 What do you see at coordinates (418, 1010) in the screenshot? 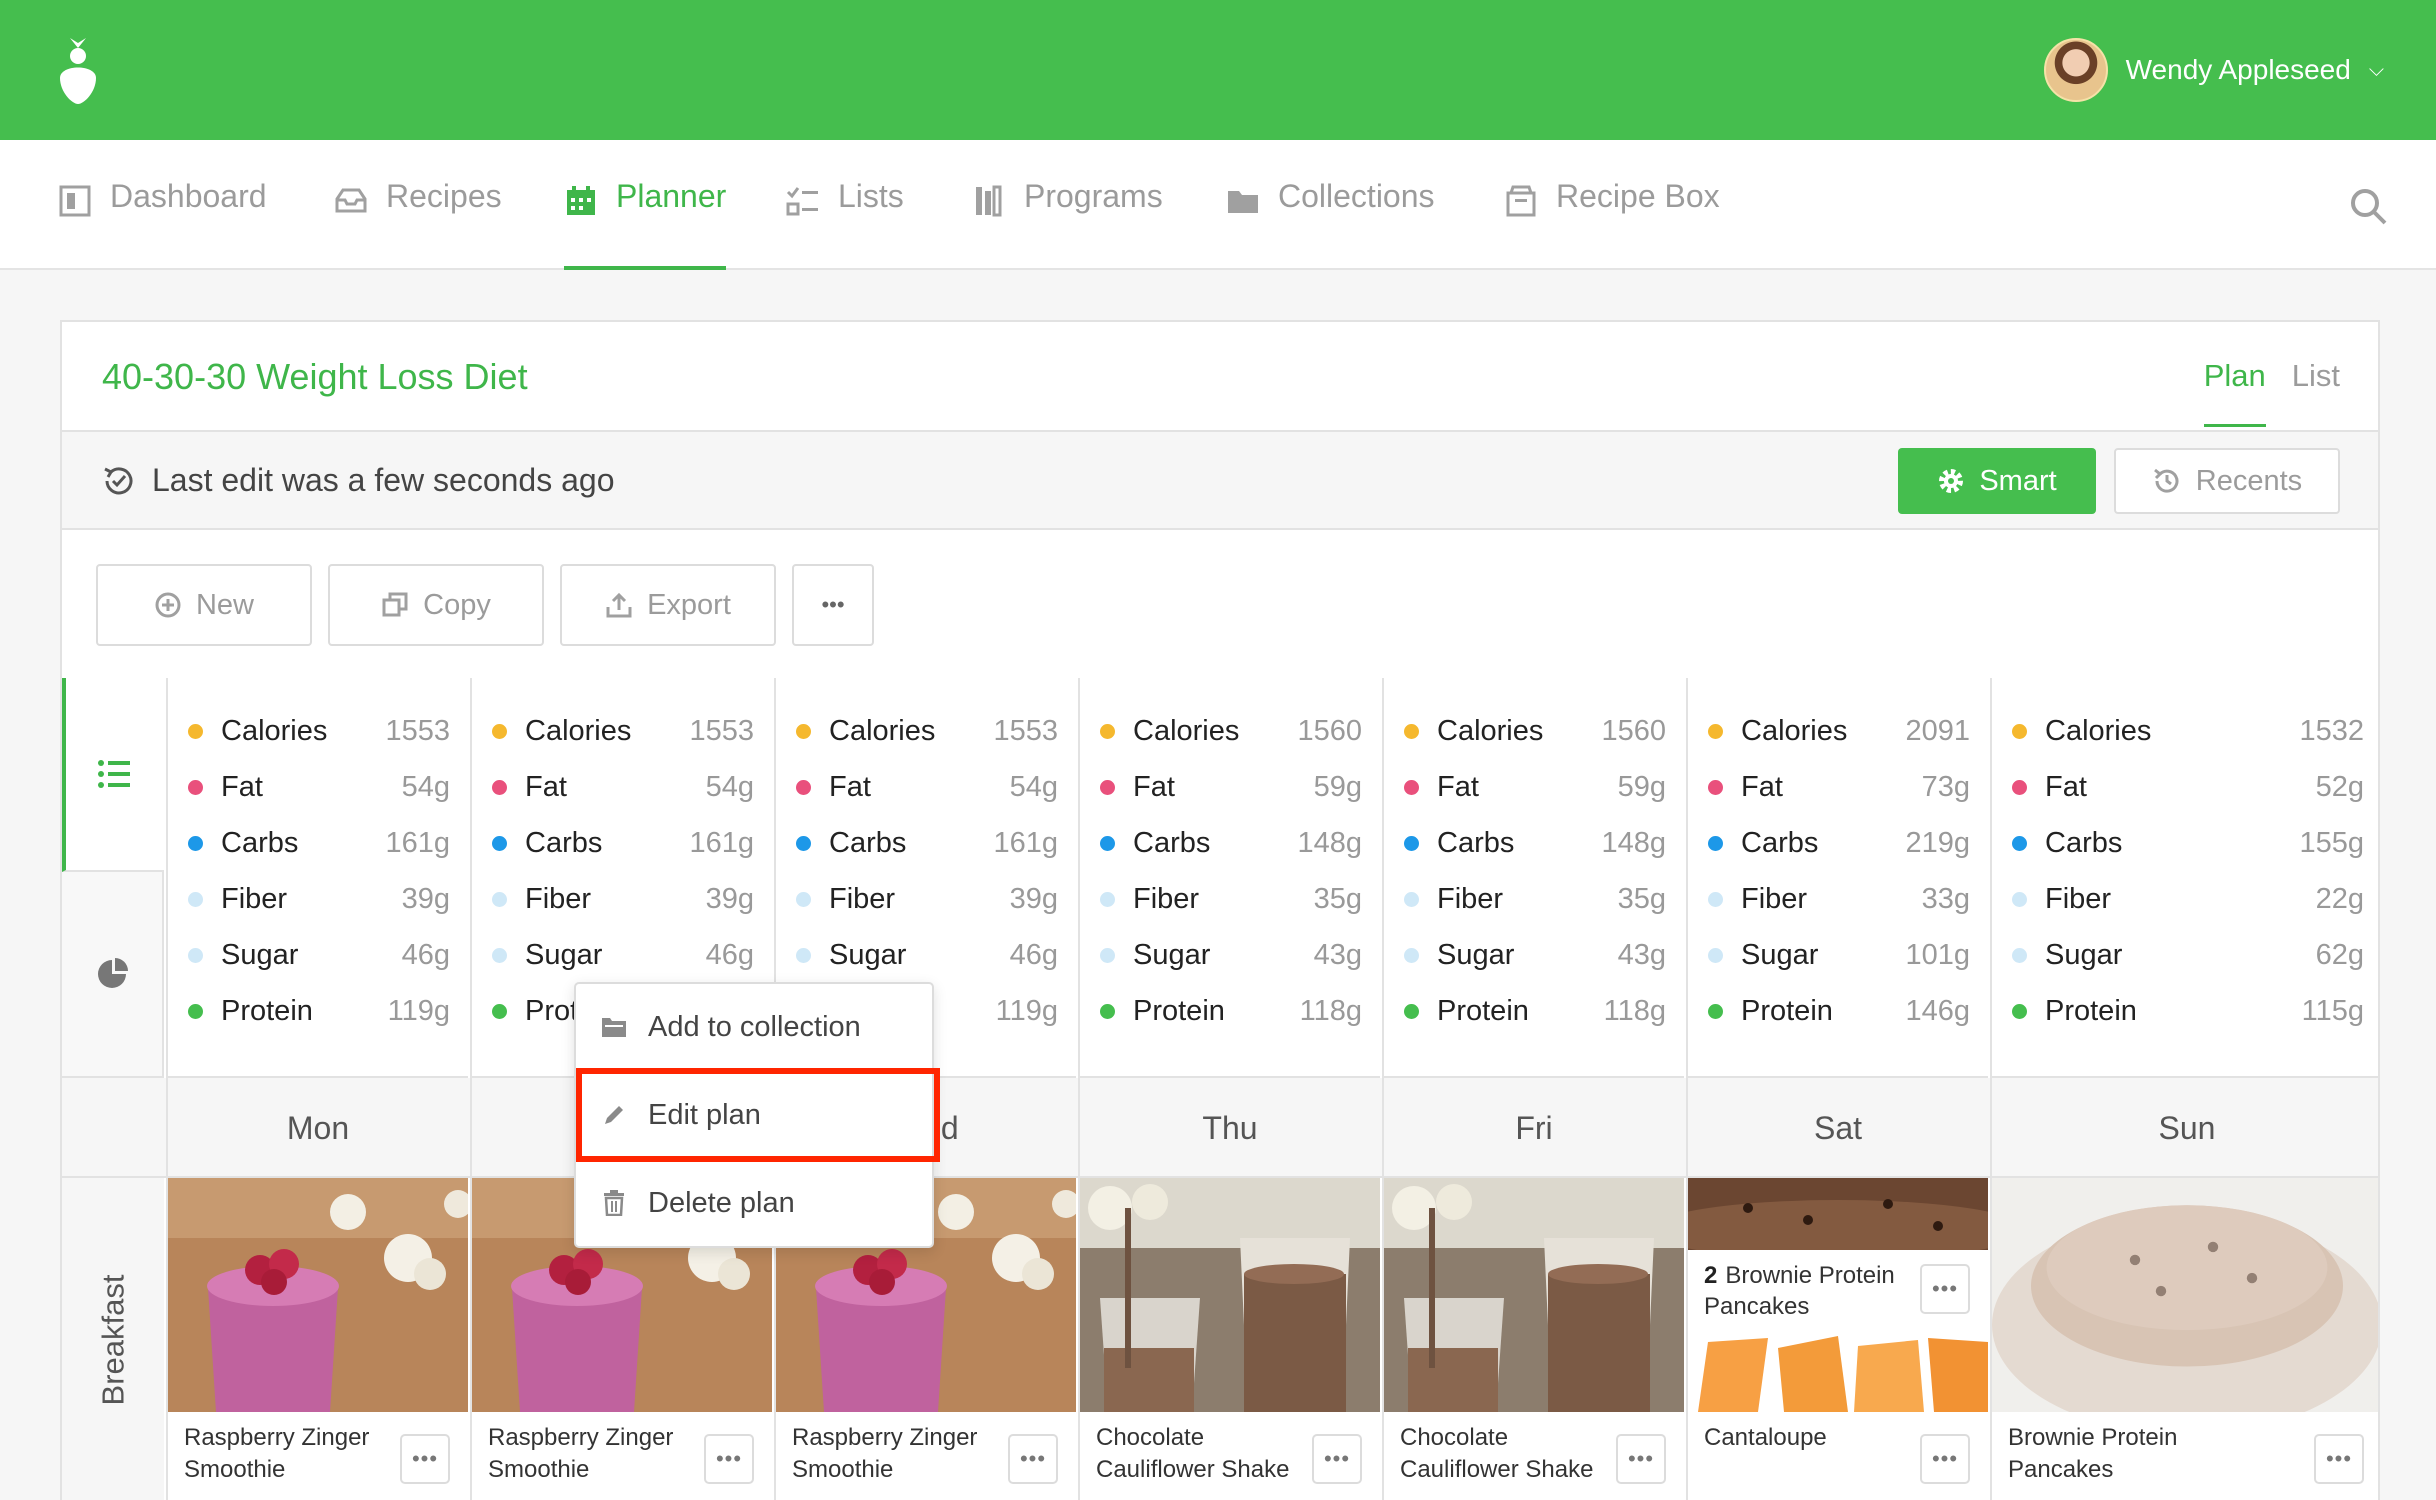
I see `nutrient-value: 119g` at bounding box center [418, 1010].